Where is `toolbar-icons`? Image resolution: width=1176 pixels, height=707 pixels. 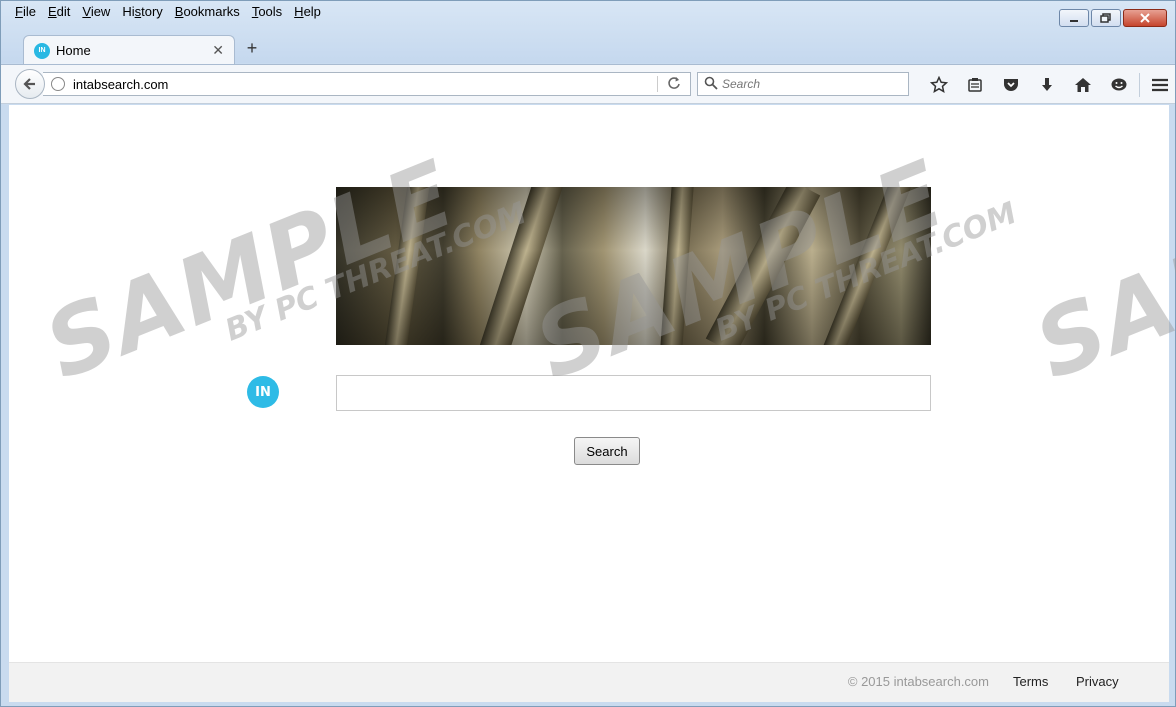 toolbar-icons is located at coordinates (1048, 85).